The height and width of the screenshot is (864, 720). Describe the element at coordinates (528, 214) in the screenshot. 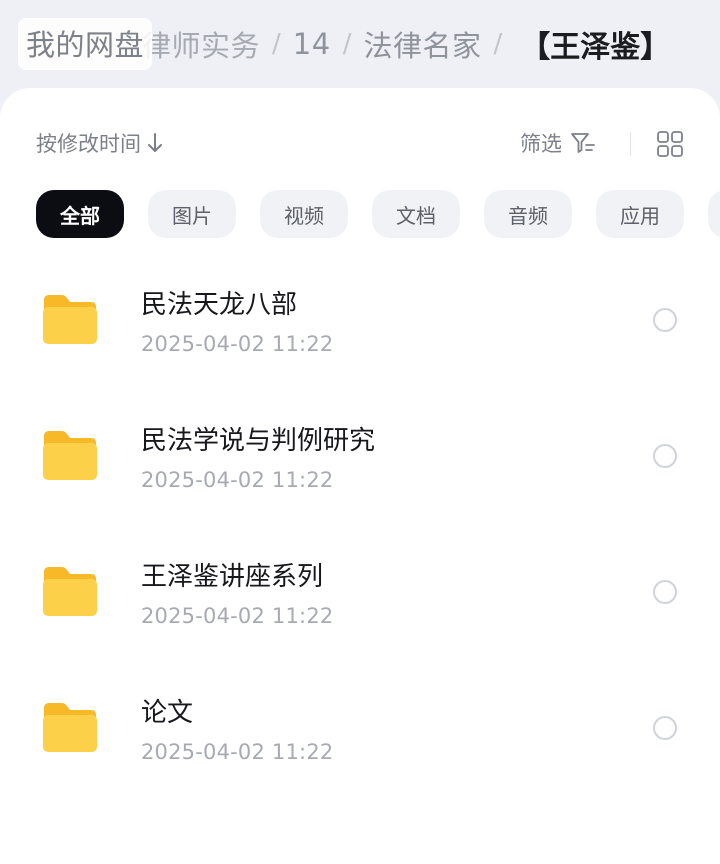

I see `tab-audio: 音频` at that location.